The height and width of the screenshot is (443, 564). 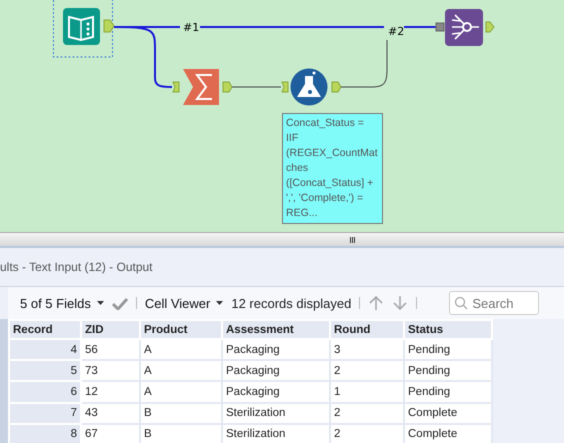 What do you see at coordinates (440, 27) in the screenshot?
I see `join-input-anchor-icon` at bounding box center [440, 27].